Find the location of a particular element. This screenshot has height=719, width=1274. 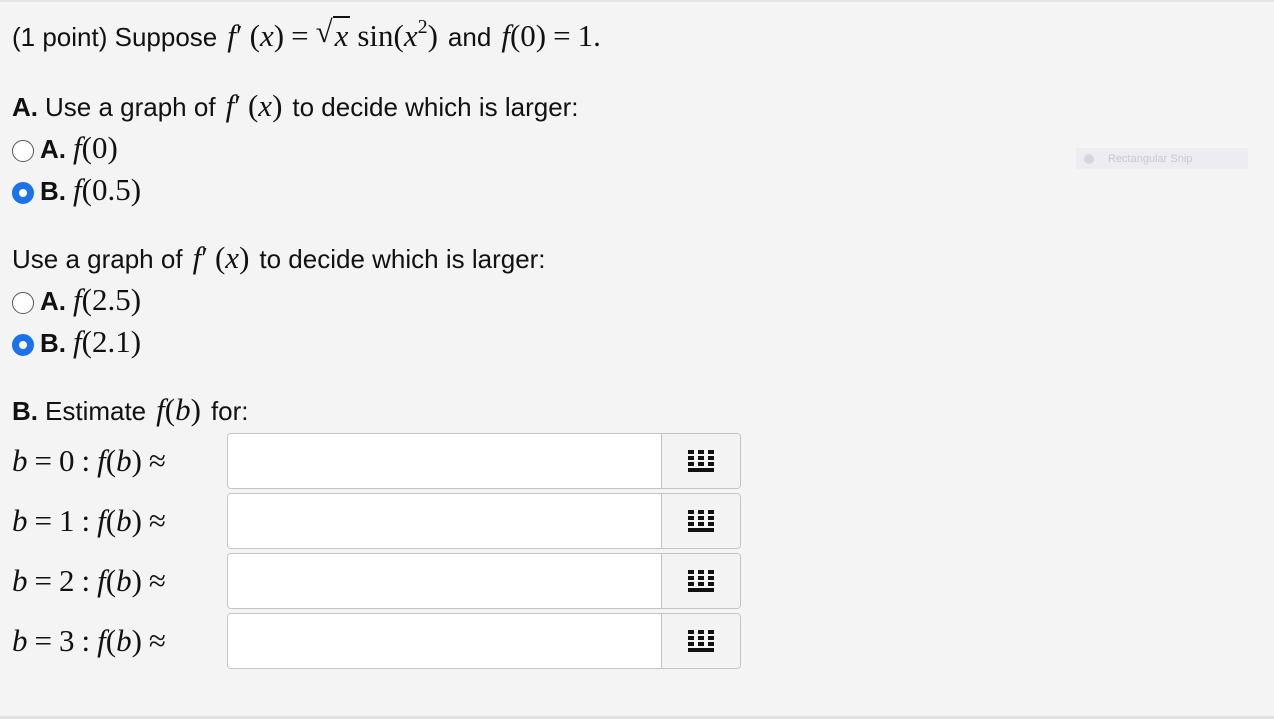

estimate-row: b = 2: f(b) ≈ is located at coordinates (376, 581).